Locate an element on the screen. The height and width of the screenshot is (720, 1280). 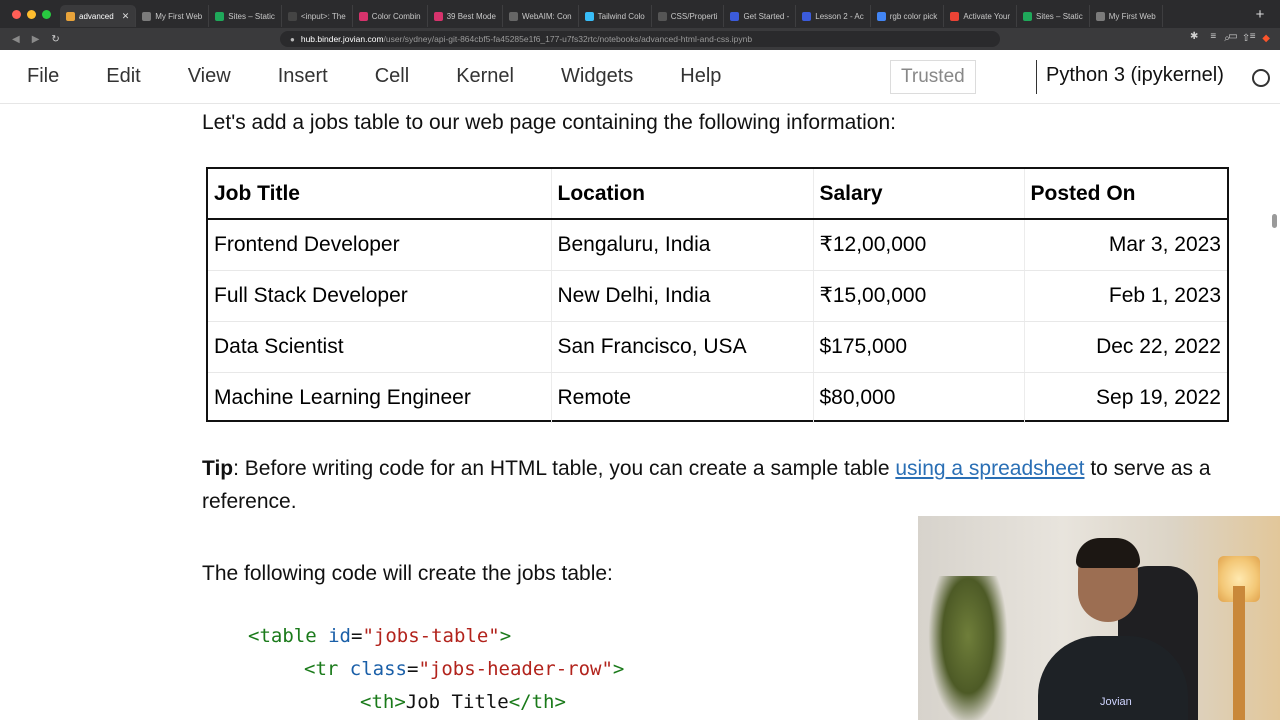
code-token: <table is located at coordinates (282, 636).